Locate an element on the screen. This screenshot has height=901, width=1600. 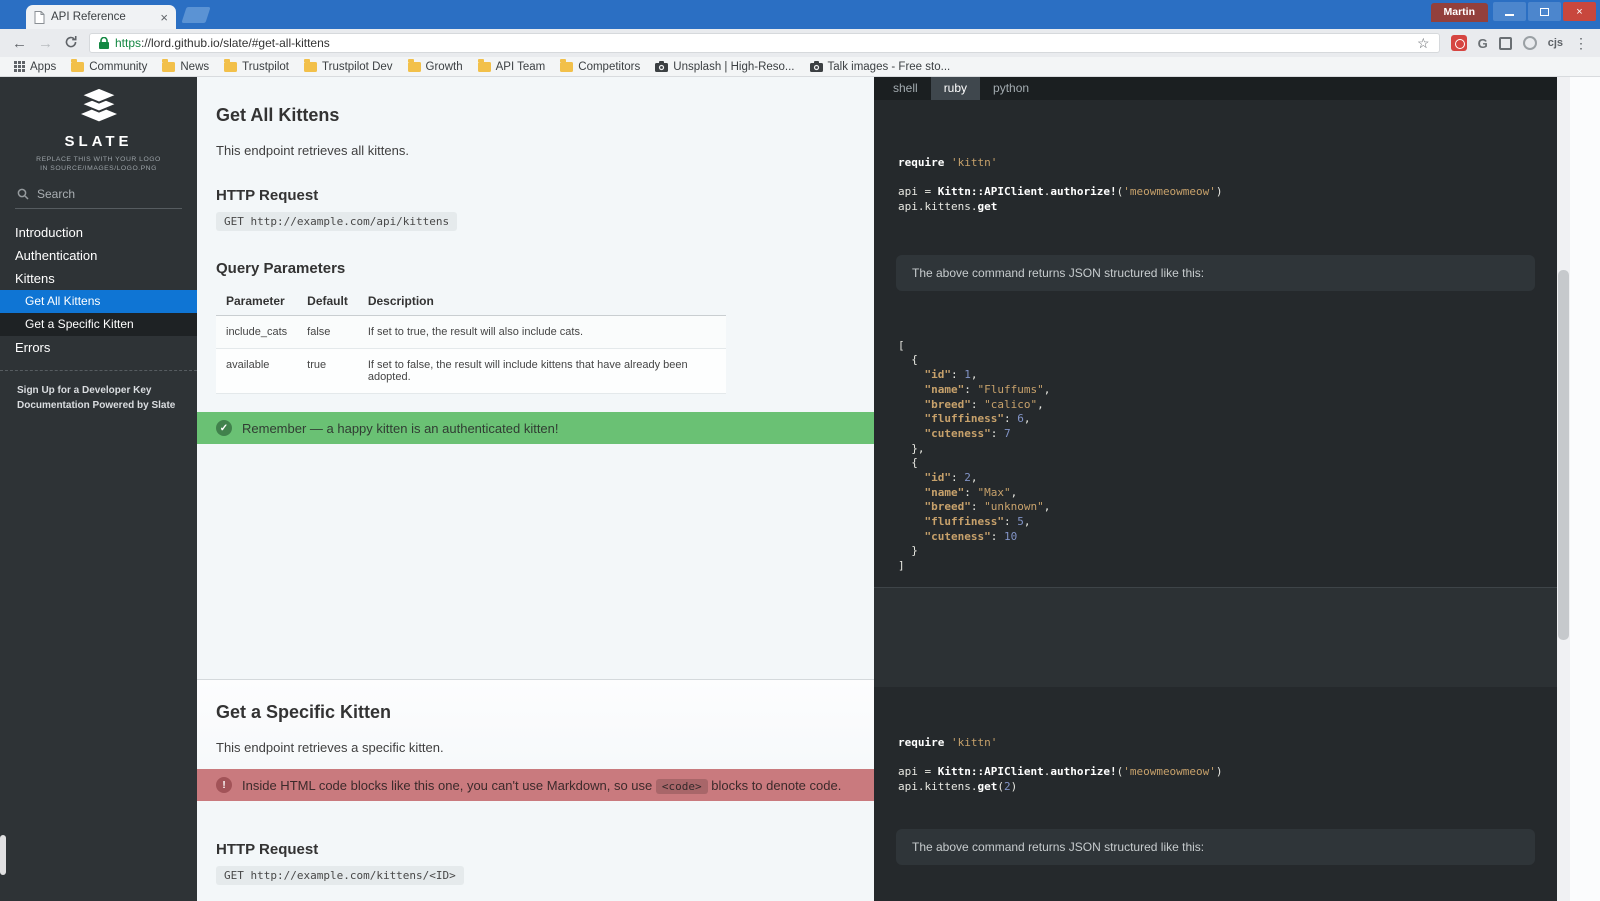
bookmark-trustpilot: Trustpilot is located at coordinates (256, 66).